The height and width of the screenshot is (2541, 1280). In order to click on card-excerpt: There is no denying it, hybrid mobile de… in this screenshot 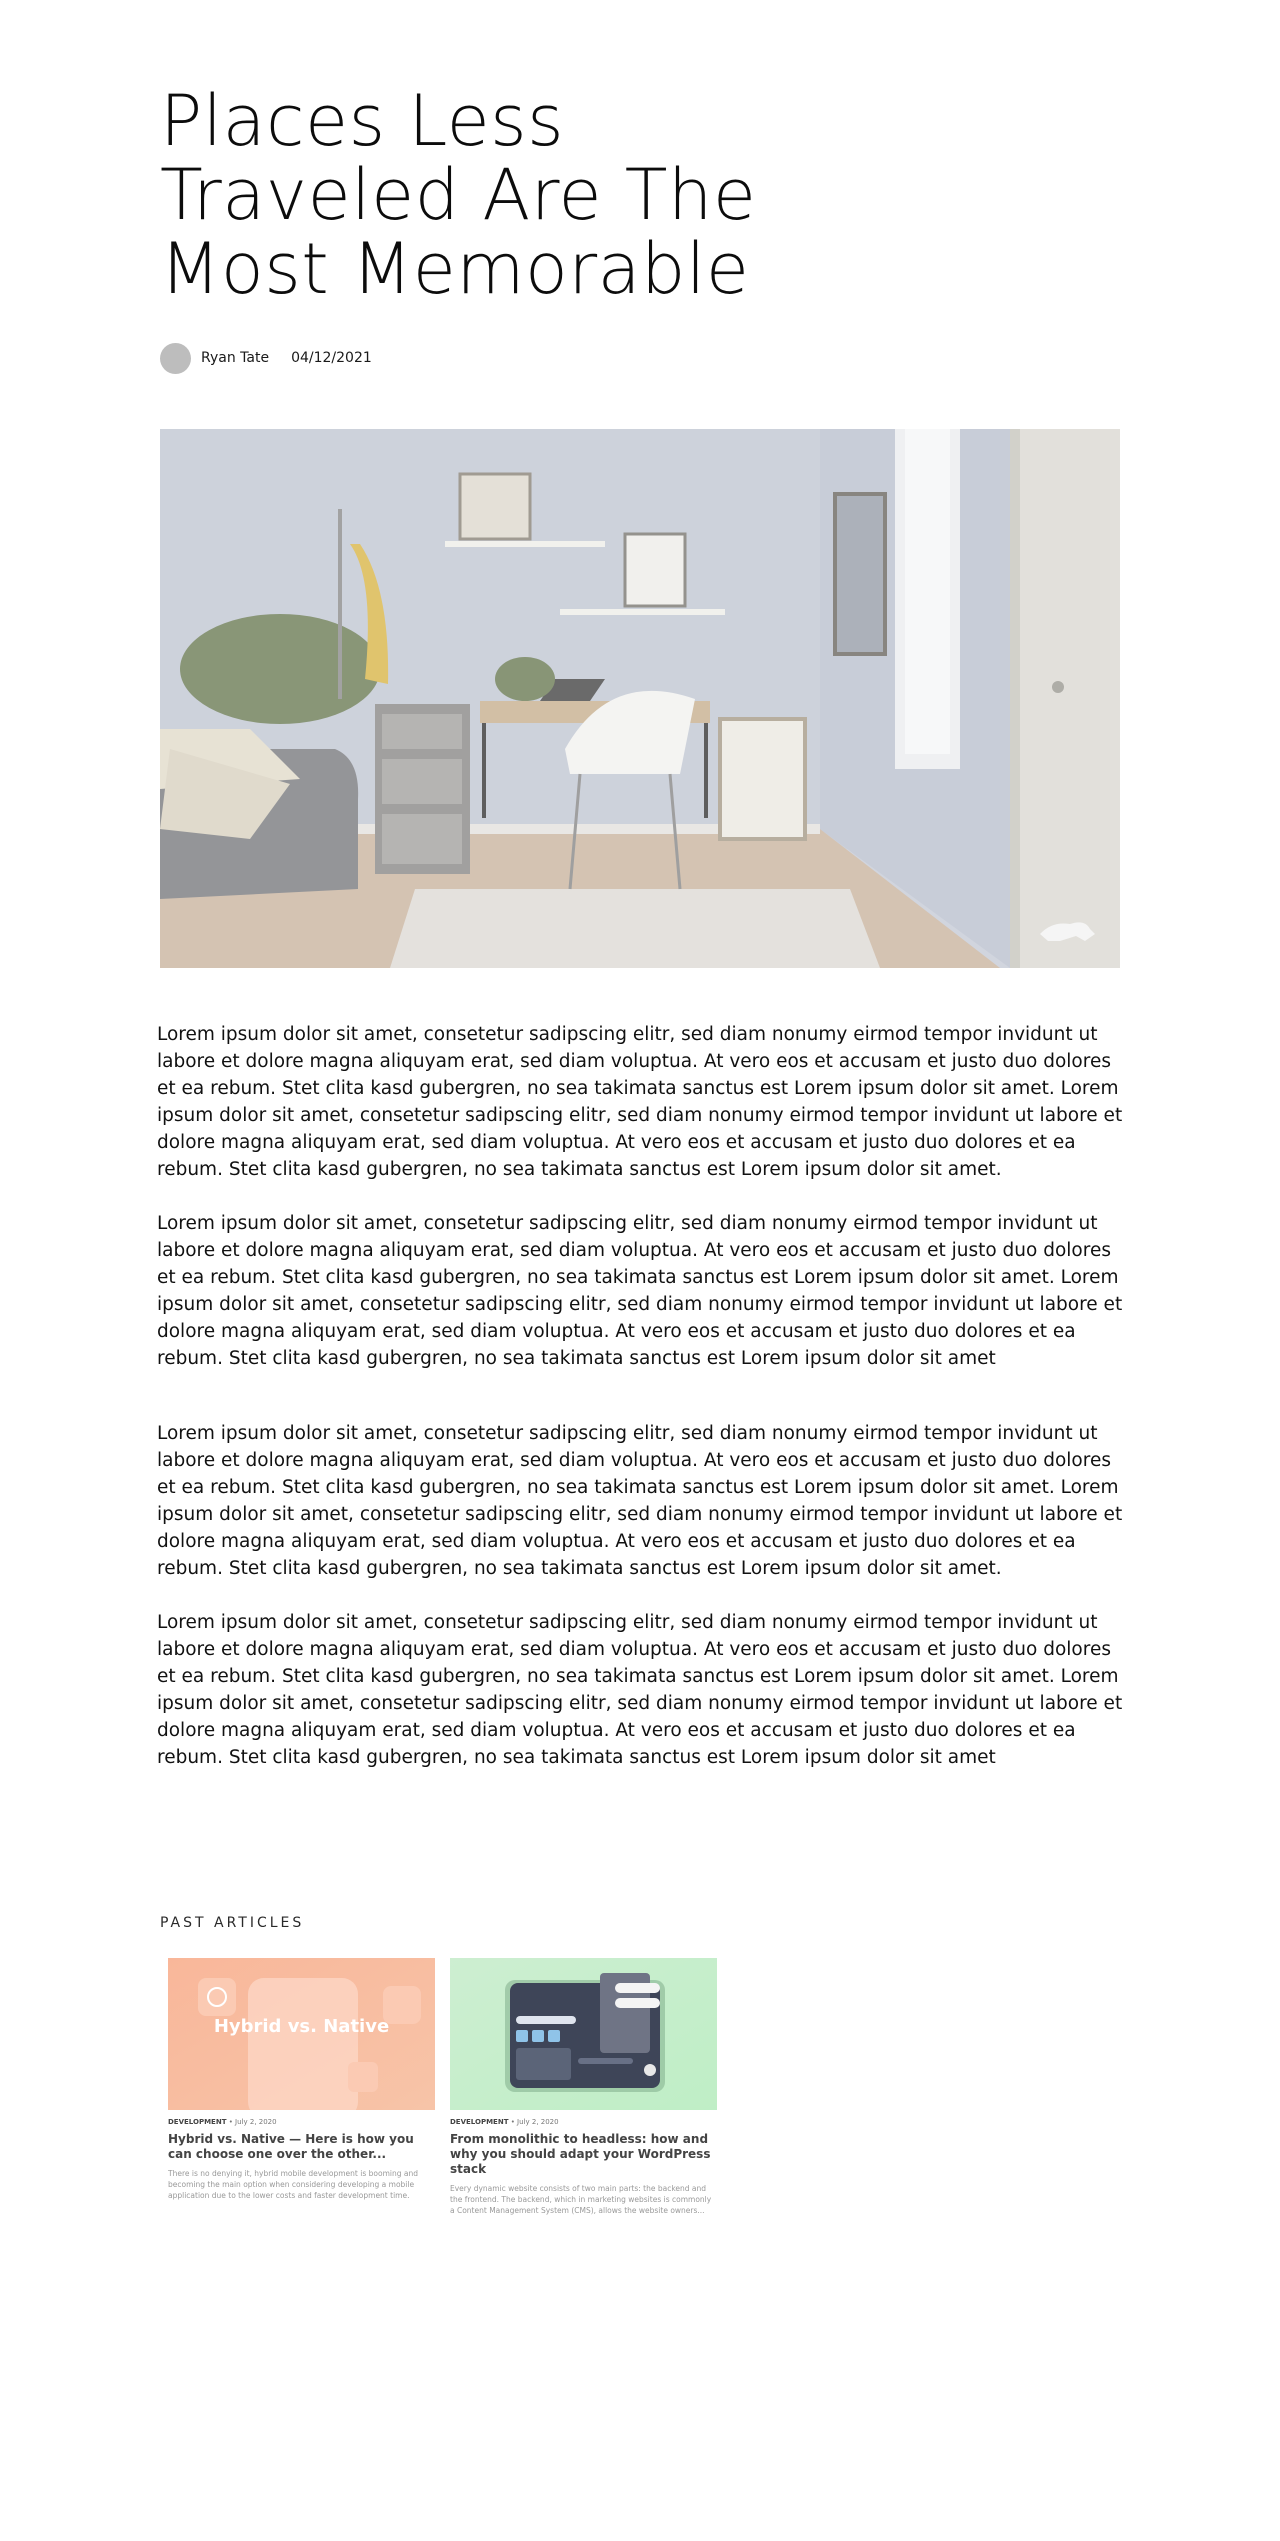, I will do `click(293, 2184)`.